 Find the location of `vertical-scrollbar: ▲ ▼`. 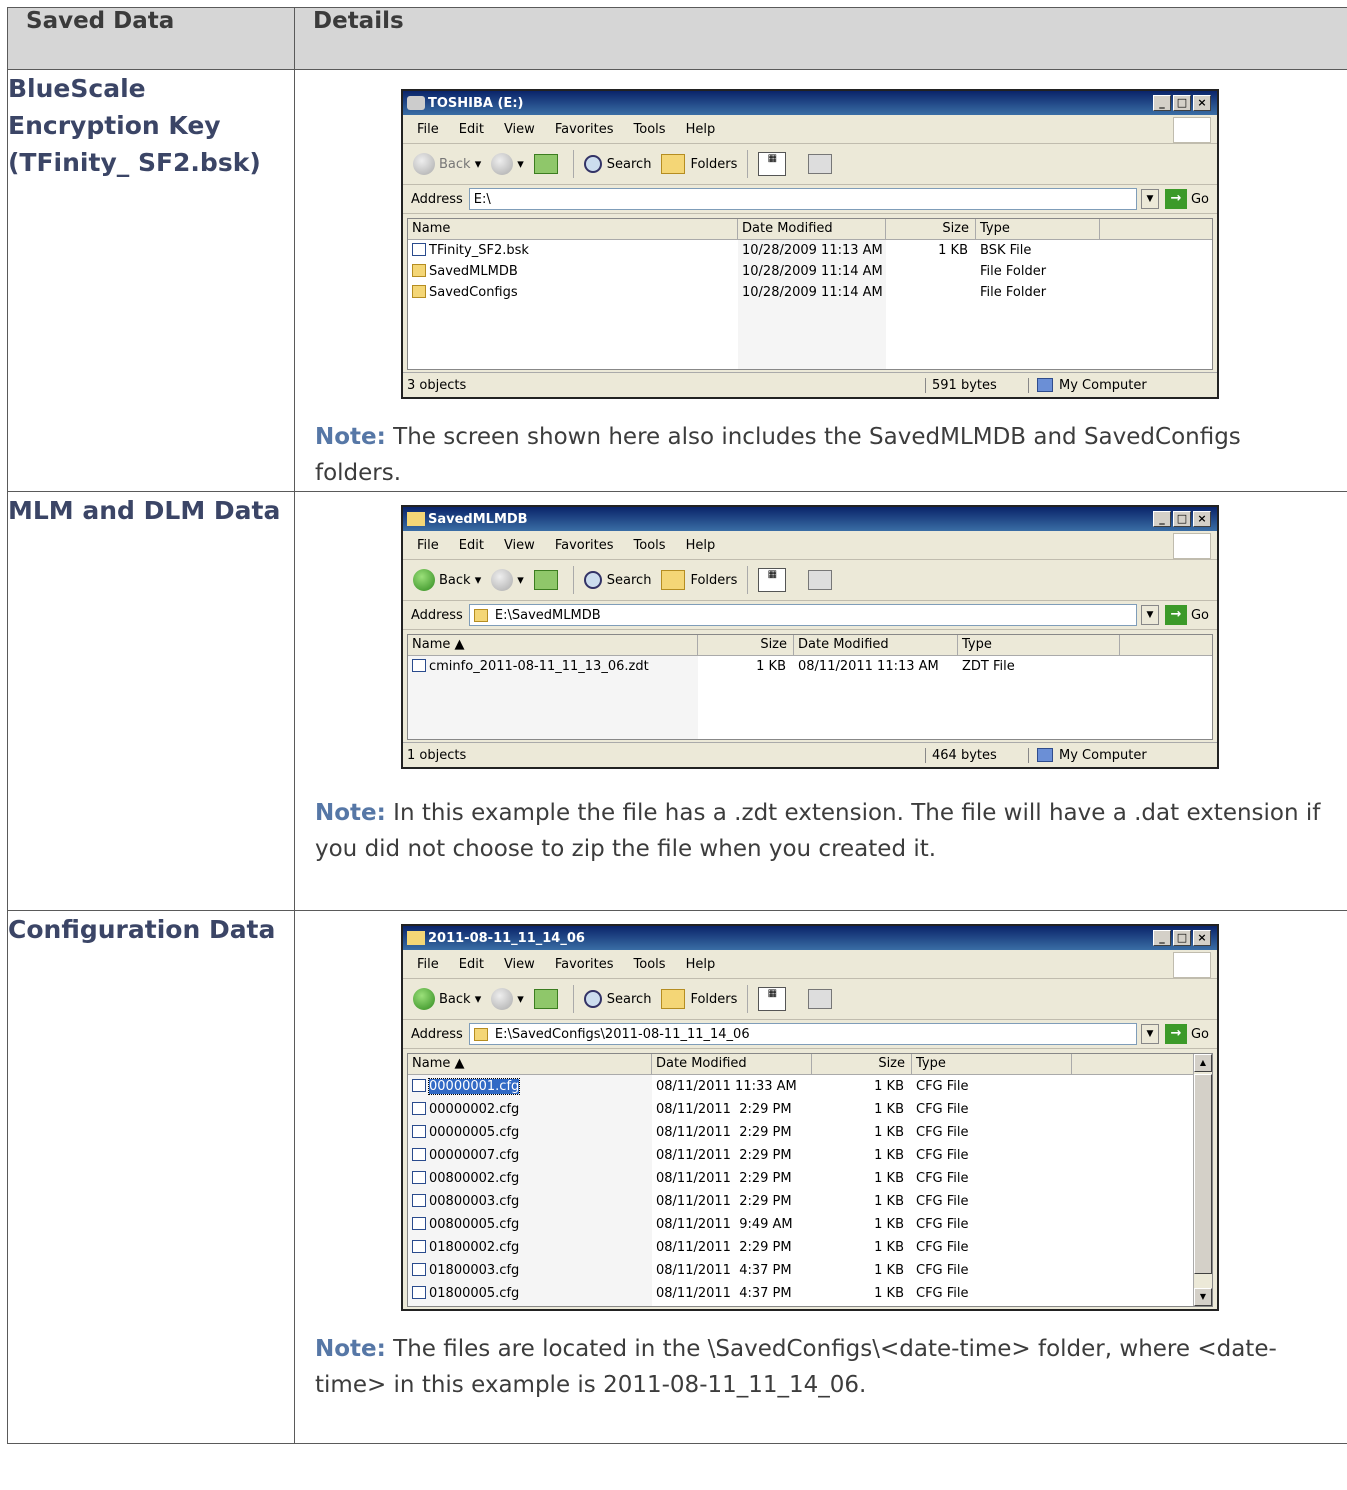

vertical-scrollbar: ▲ ▼ is located at coordinates (1202, 1180).